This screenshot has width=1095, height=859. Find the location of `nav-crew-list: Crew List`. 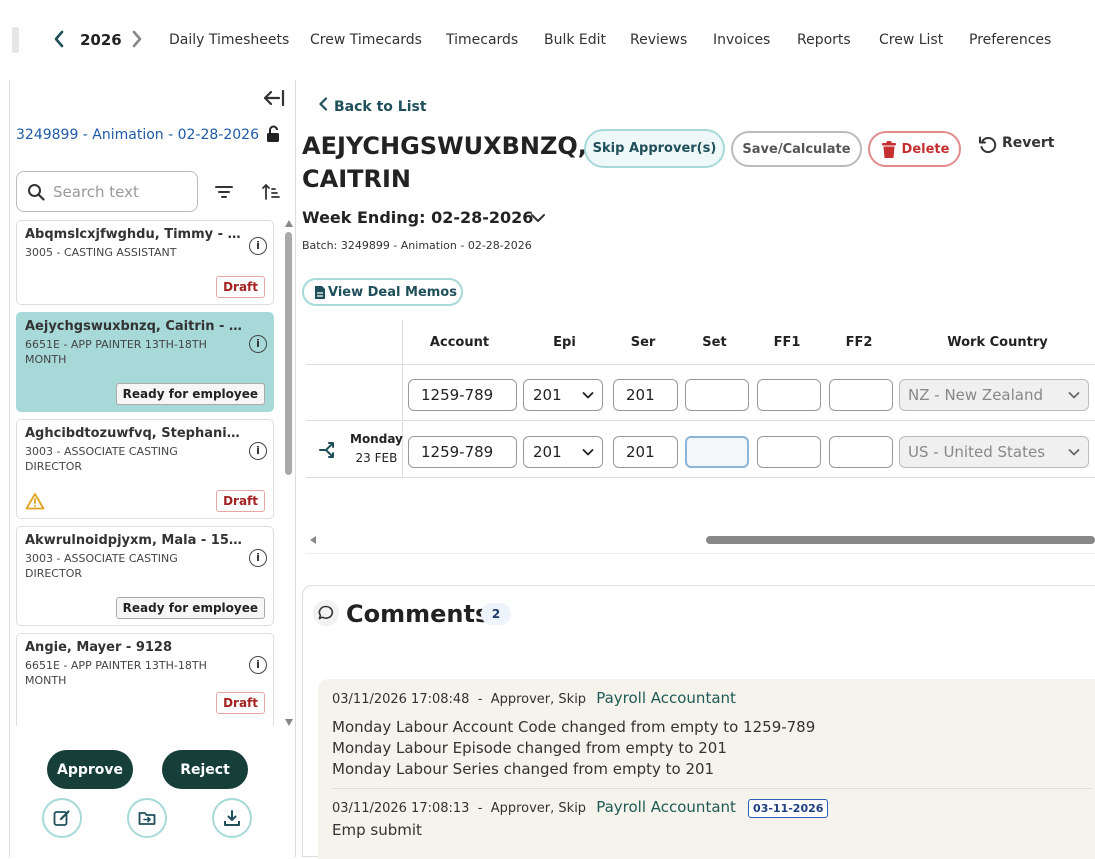

nav-crew-list: Crew List is located at coordinates (911, 40).